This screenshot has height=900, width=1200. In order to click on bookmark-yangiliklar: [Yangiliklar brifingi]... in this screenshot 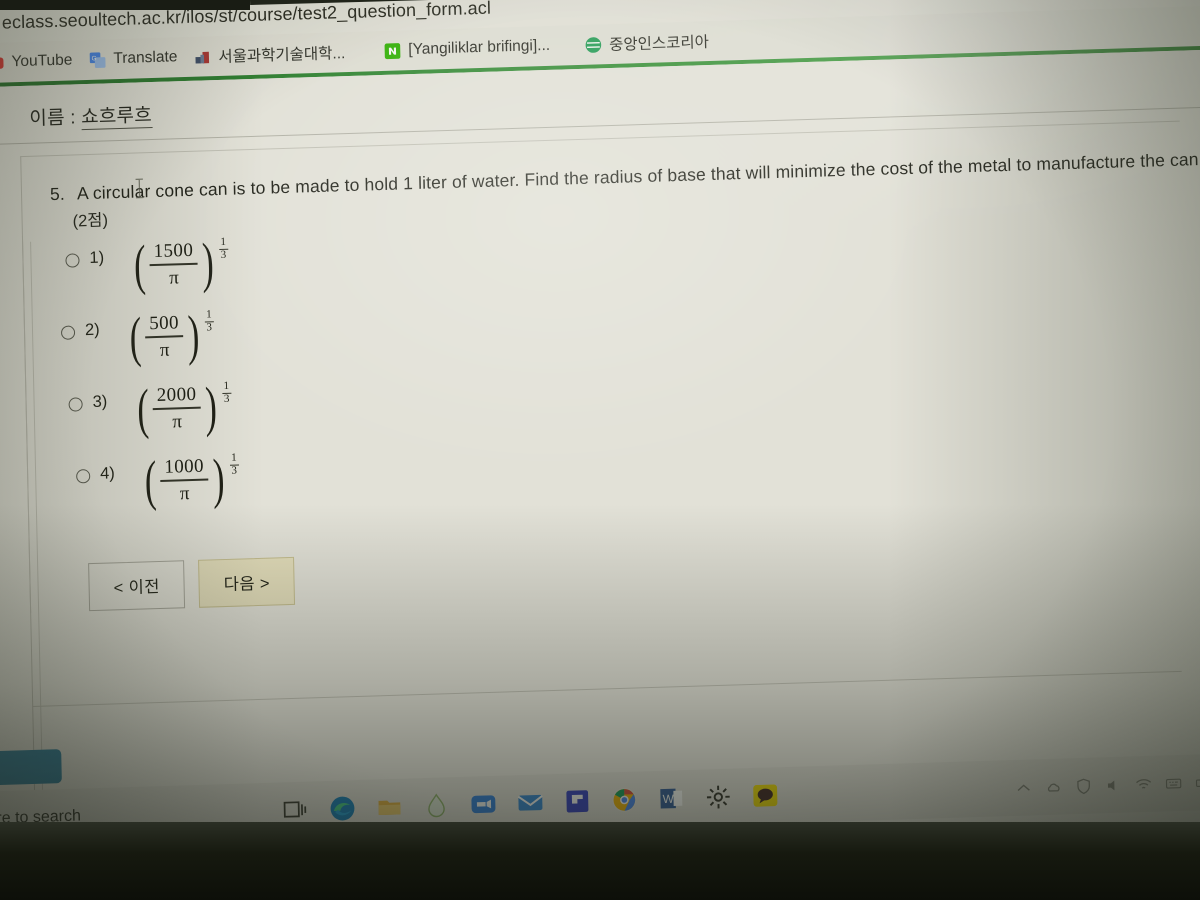, I will do `click(467, 48)`.